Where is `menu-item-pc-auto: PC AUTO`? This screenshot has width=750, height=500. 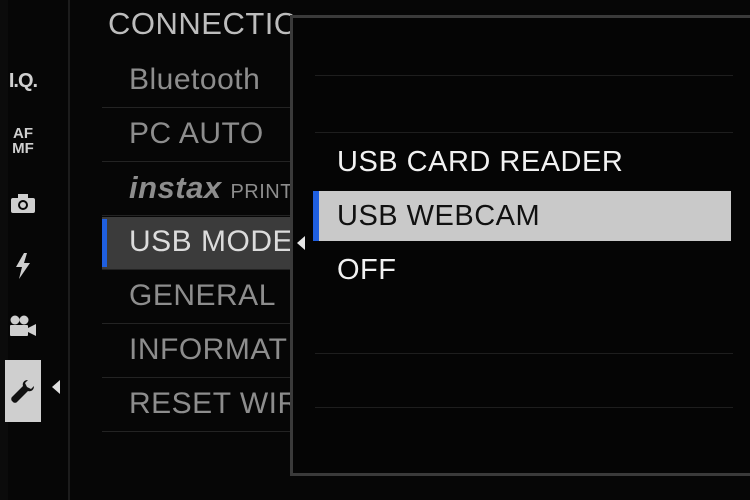 menu-item-pc-auto: PC AUTO is located at coordinates (199, 135).